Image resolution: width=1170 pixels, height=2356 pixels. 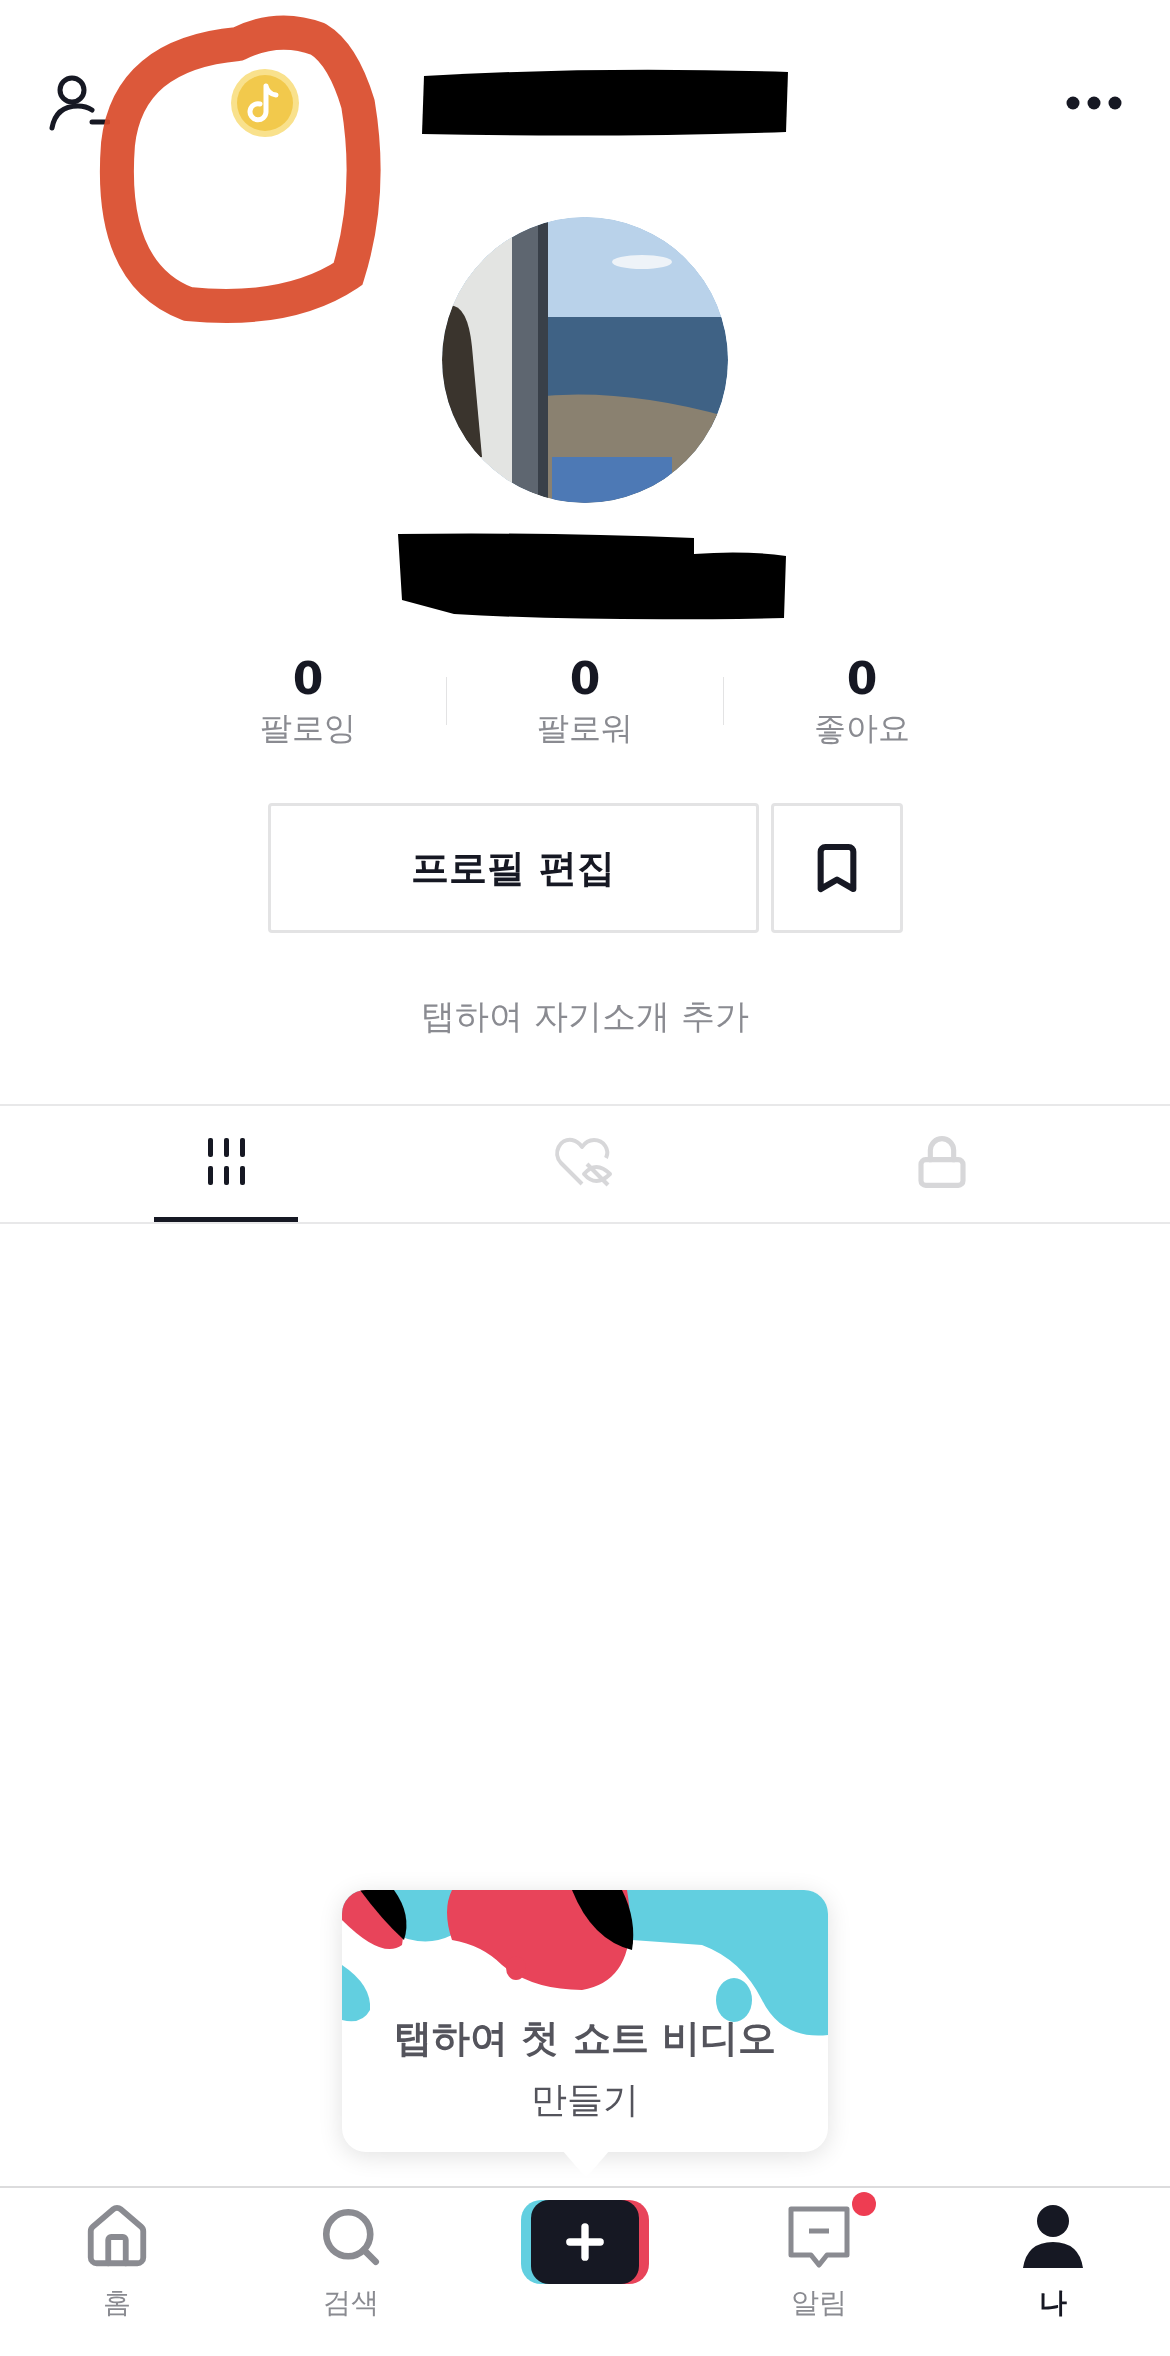 I want to click on nav-item: 나, so click(x=1053, y=2257).